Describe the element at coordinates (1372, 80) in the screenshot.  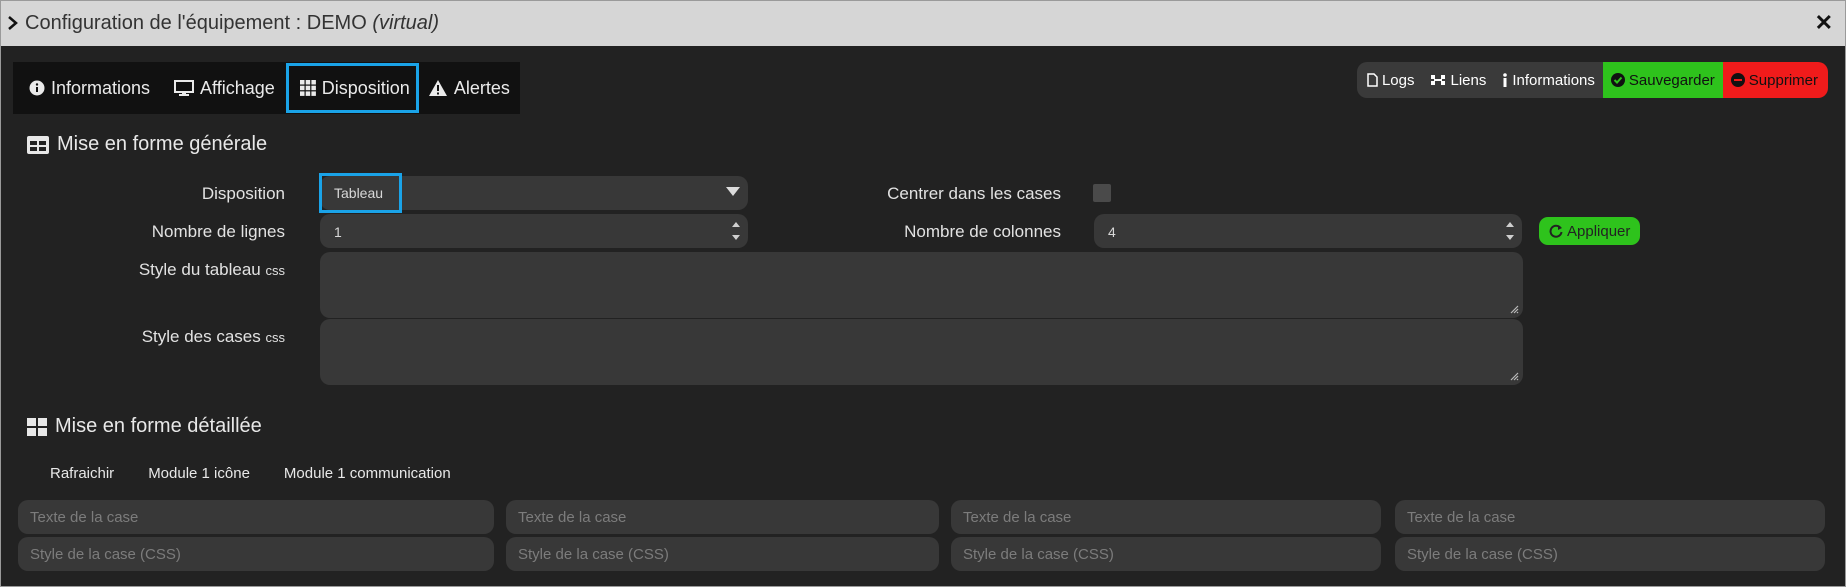
I see `file-icon` at that location.